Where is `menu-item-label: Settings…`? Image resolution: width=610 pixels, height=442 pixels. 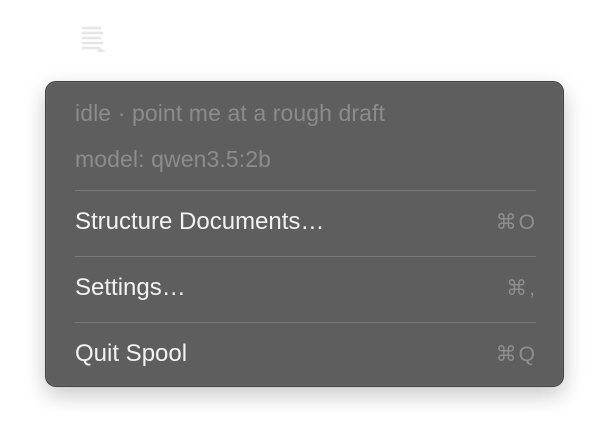 menu-item-label: Settings… is located at coordinates (130, 287).